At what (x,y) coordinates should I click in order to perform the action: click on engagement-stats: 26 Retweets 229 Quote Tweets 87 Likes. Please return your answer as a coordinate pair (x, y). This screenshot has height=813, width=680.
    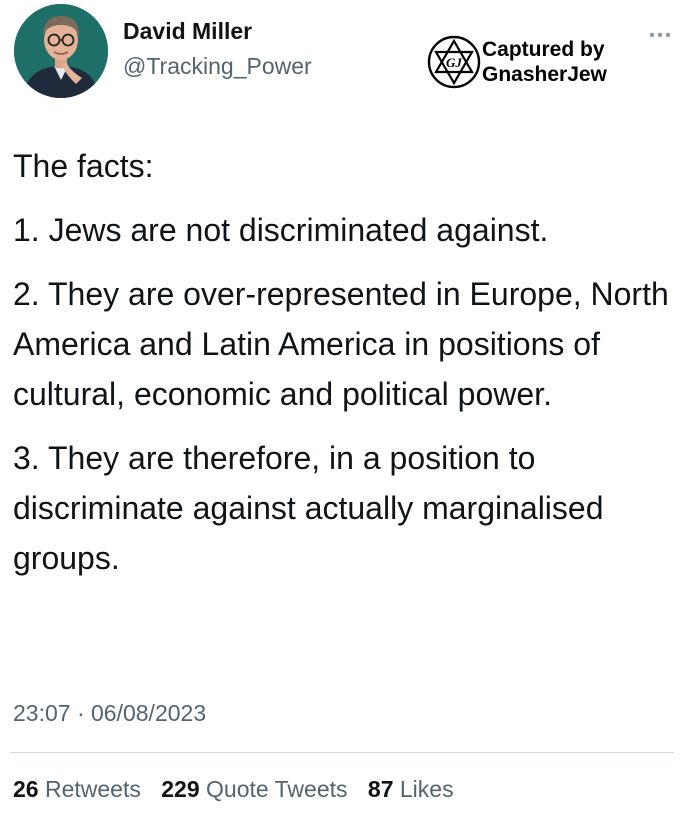
    Looking at the image, I should click on (240, 789).